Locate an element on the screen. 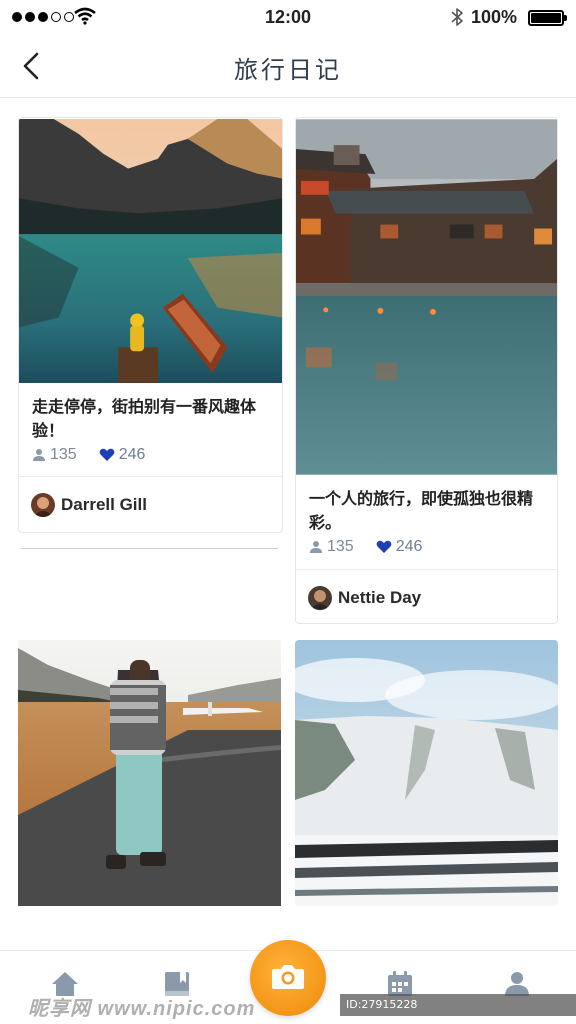 This screenshot has width=576, height=1024. battery-icon is located at coordinates (547, 18).